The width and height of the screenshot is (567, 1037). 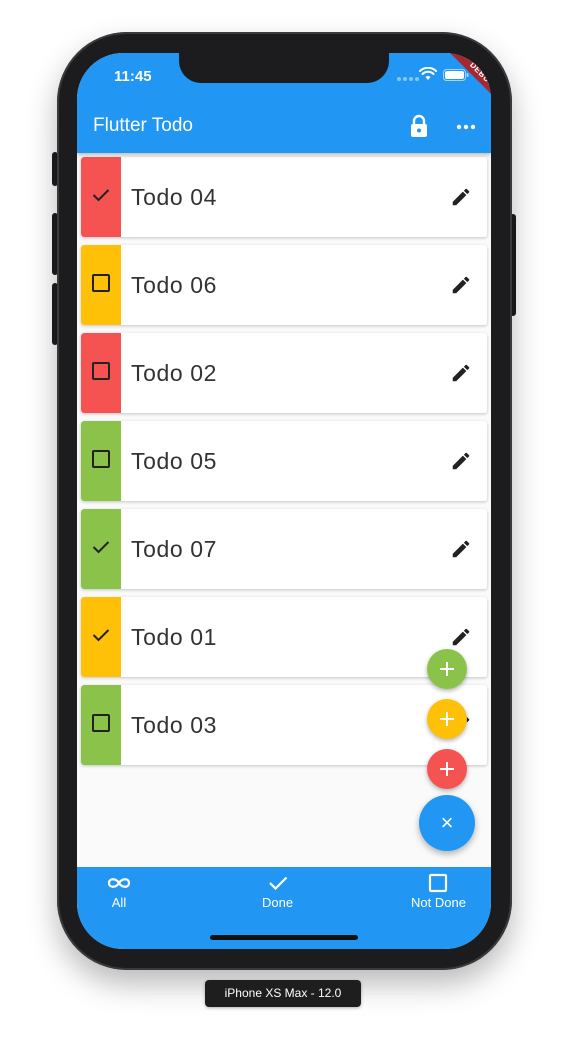 I want to click on more-options-icon, so click(x=466, y=127).